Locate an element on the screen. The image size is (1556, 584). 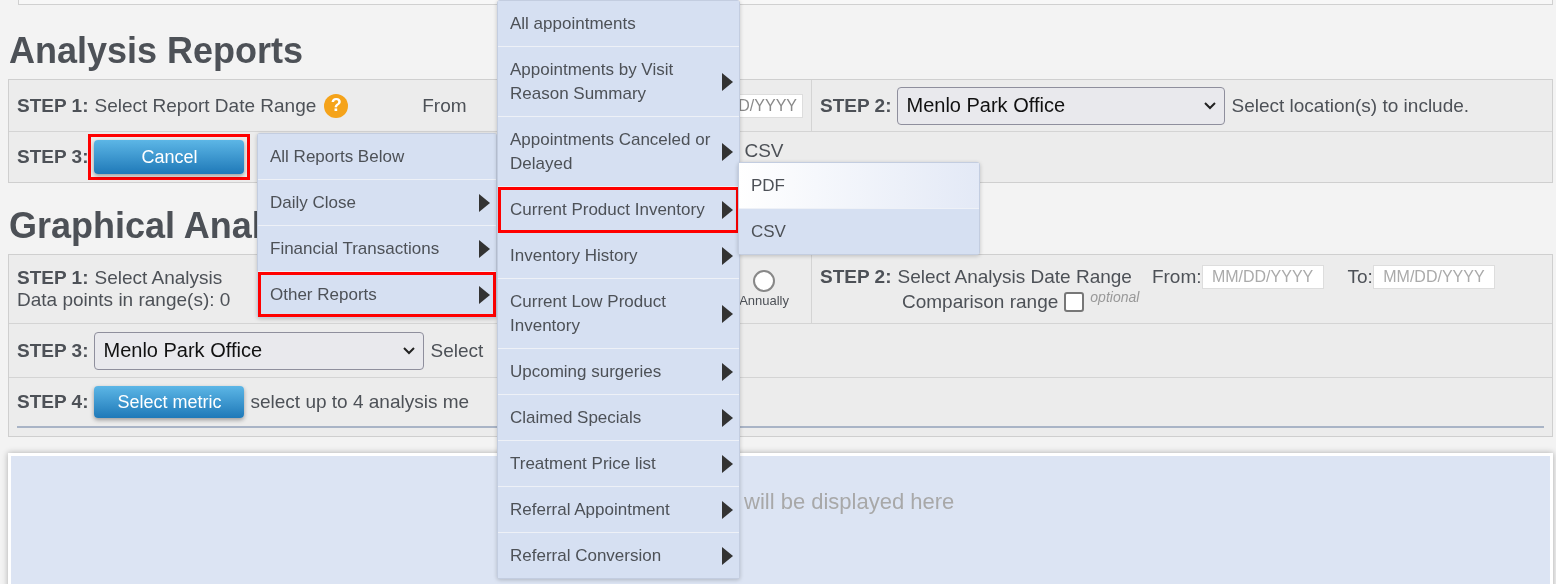
placeholder-message: will be displayed here is located at coordinates (849, 501).